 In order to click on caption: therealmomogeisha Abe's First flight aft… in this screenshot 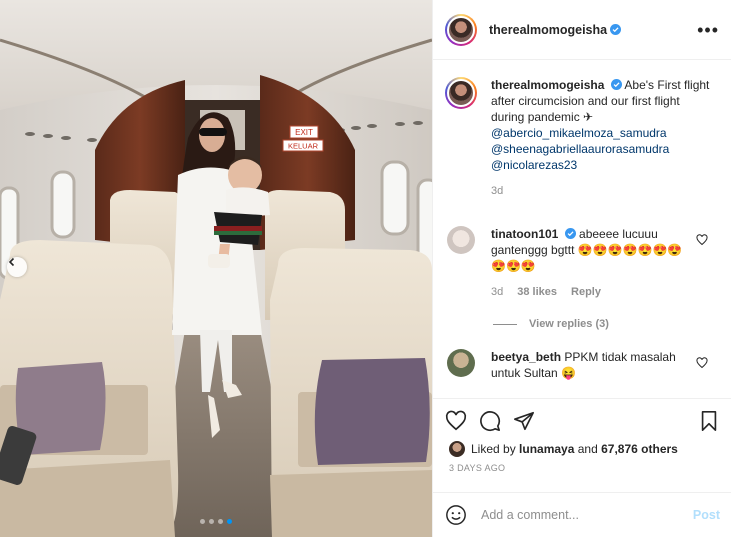, I will do `click(582, 138)`.